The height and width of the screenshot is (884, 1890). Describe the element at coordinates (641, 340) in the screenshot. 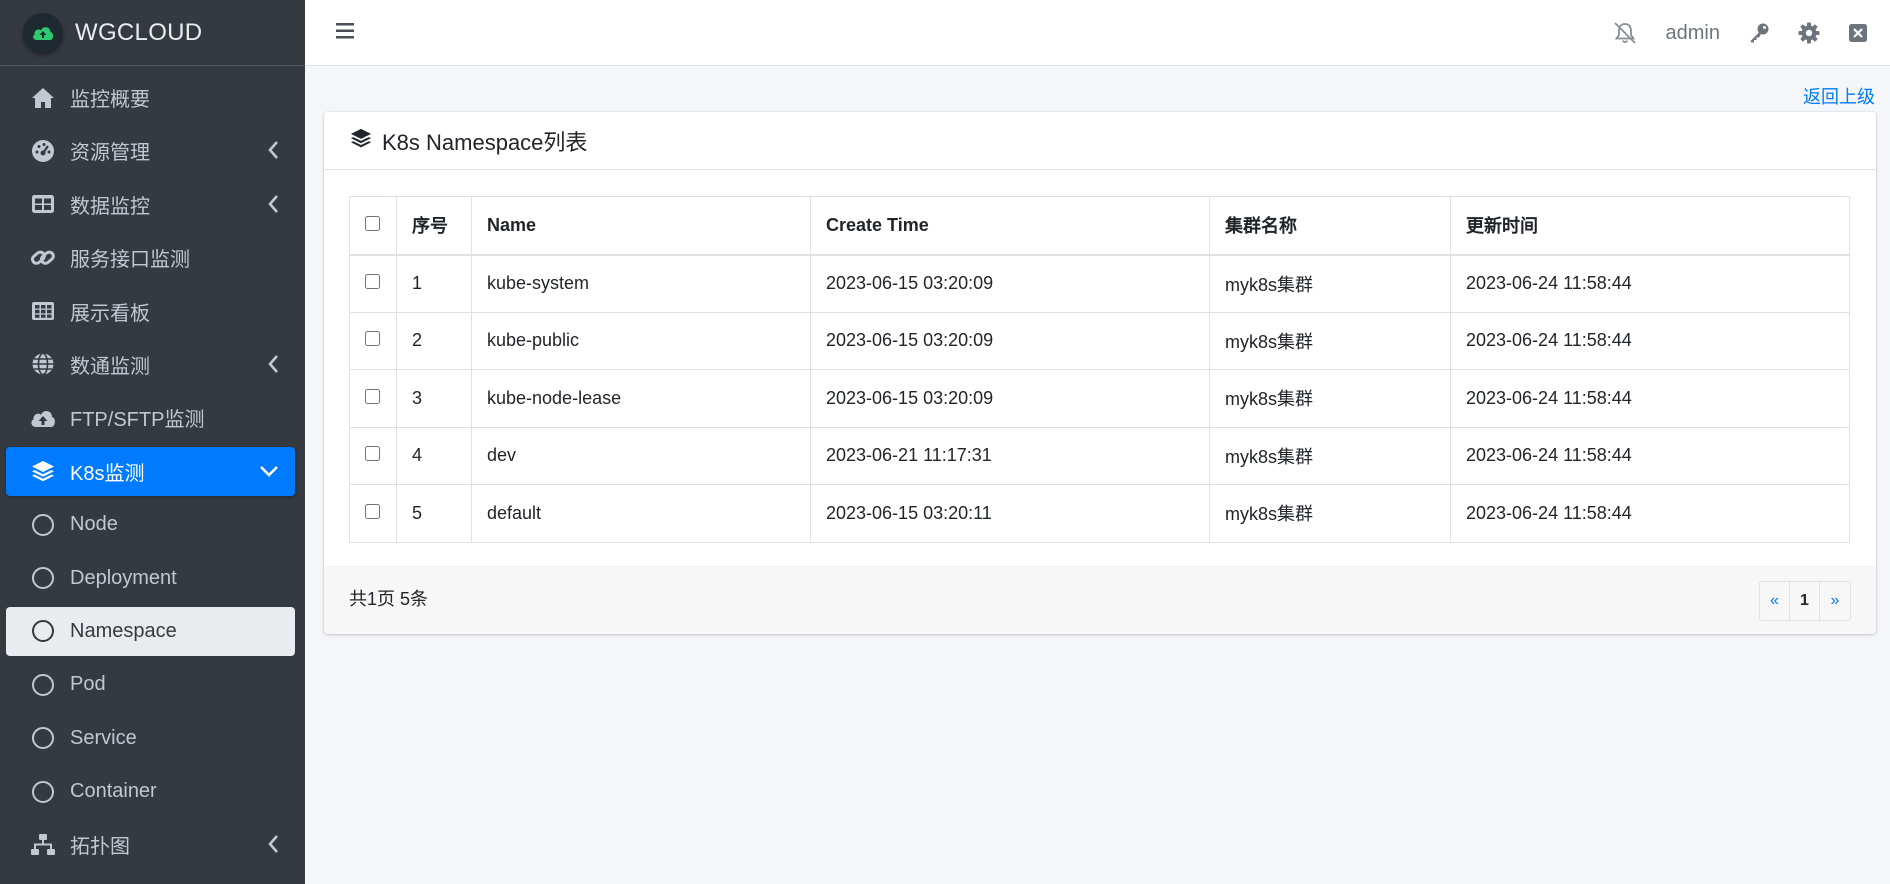

I see `cell-name: kube-public` at that location.